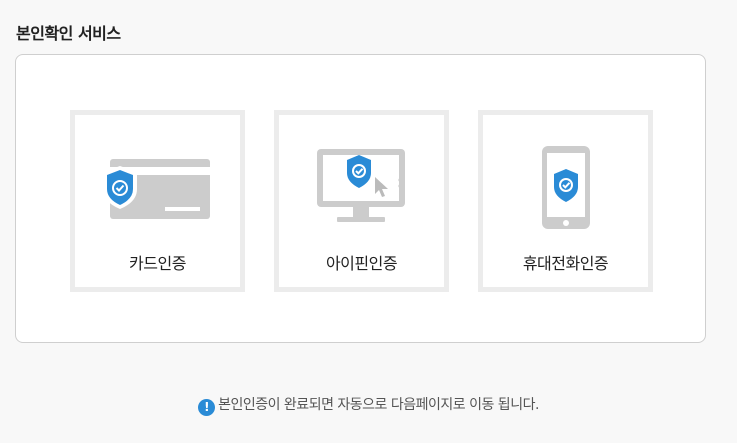 The image size is (737, 443). I want to click on page-title: 본인확인 서비스, so click(68, 33).